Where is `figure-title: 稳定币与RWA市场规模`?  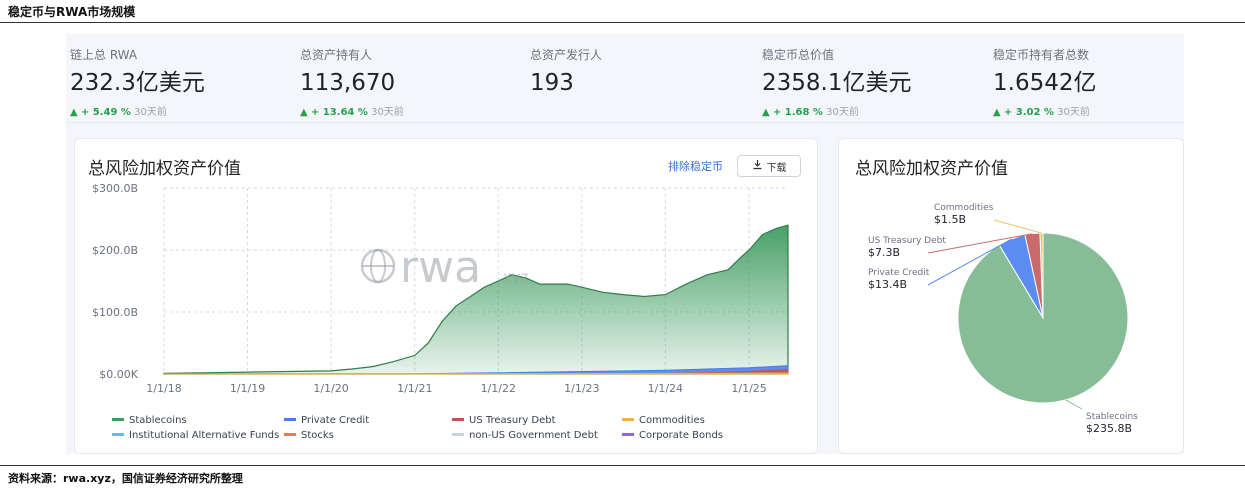 figure-title: 稳定币与RWA市场规模 is located at coordinates (72, 12).